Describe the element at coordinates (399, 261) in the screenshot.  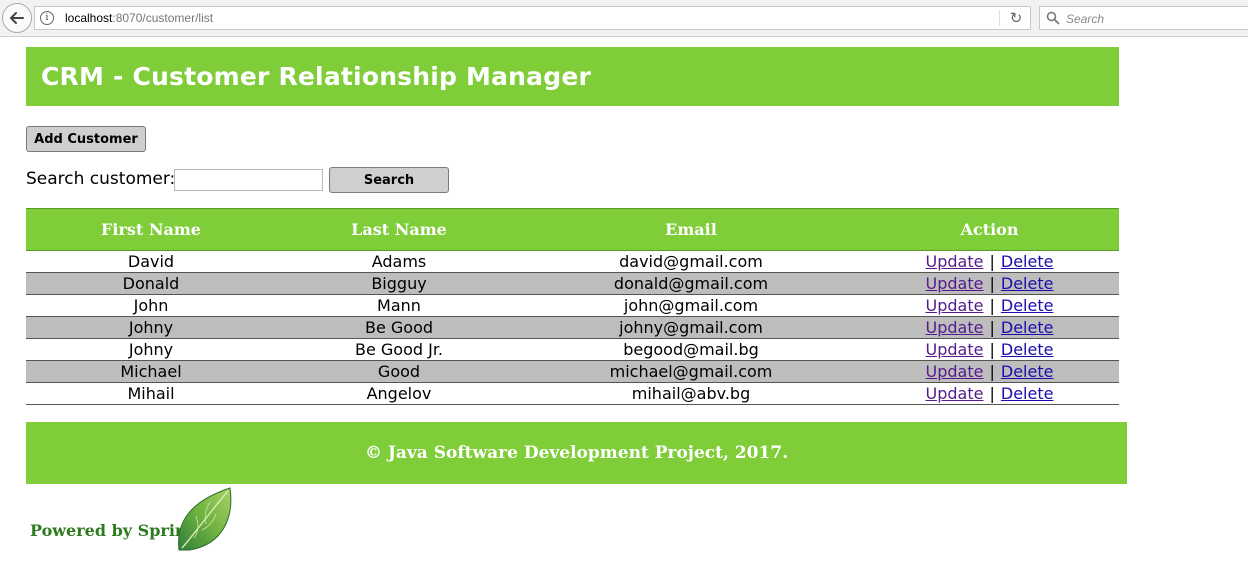
I see `cell-last-name: Adams` at that location.